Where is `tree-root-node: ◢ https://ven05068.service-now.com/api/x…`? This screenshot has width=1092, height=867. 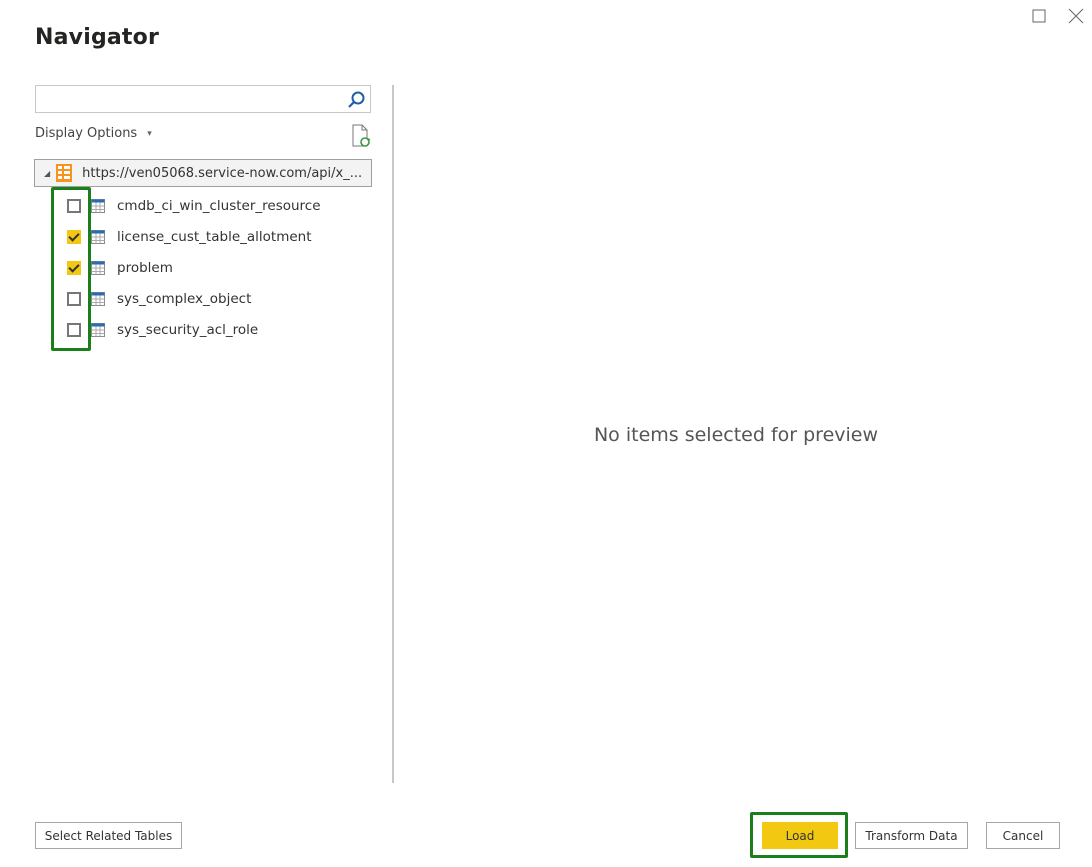 tree-root-node: ◢ https://ven05068.service-now.com/api/x… is located at coordinates (203, 173).